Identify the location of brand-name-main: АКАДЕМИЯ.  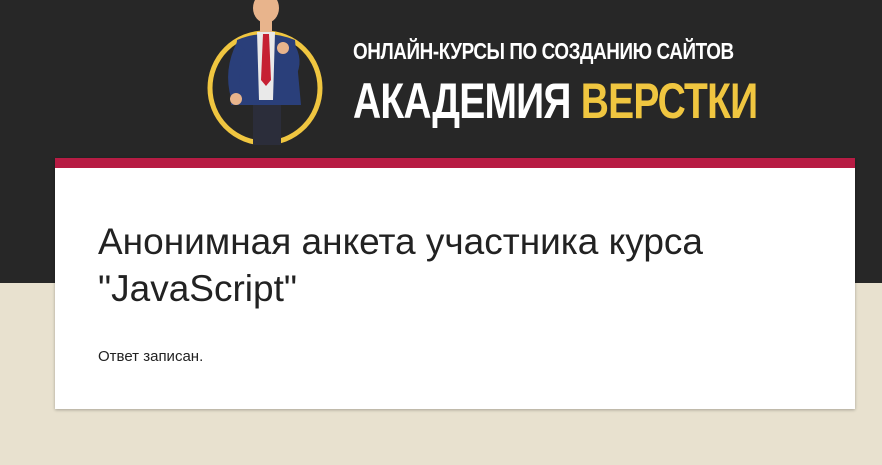
(467, 101).